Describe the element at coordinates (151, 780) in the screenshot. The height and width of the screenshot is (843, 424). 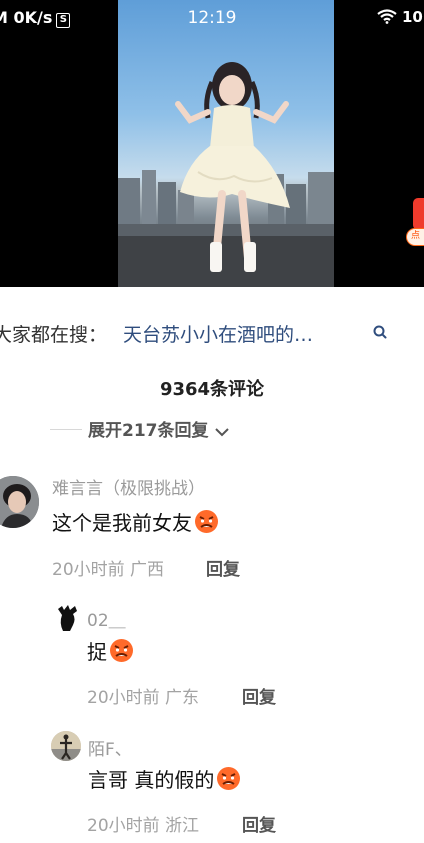
I see `reply-body: 言哥 真的假的` at that location.